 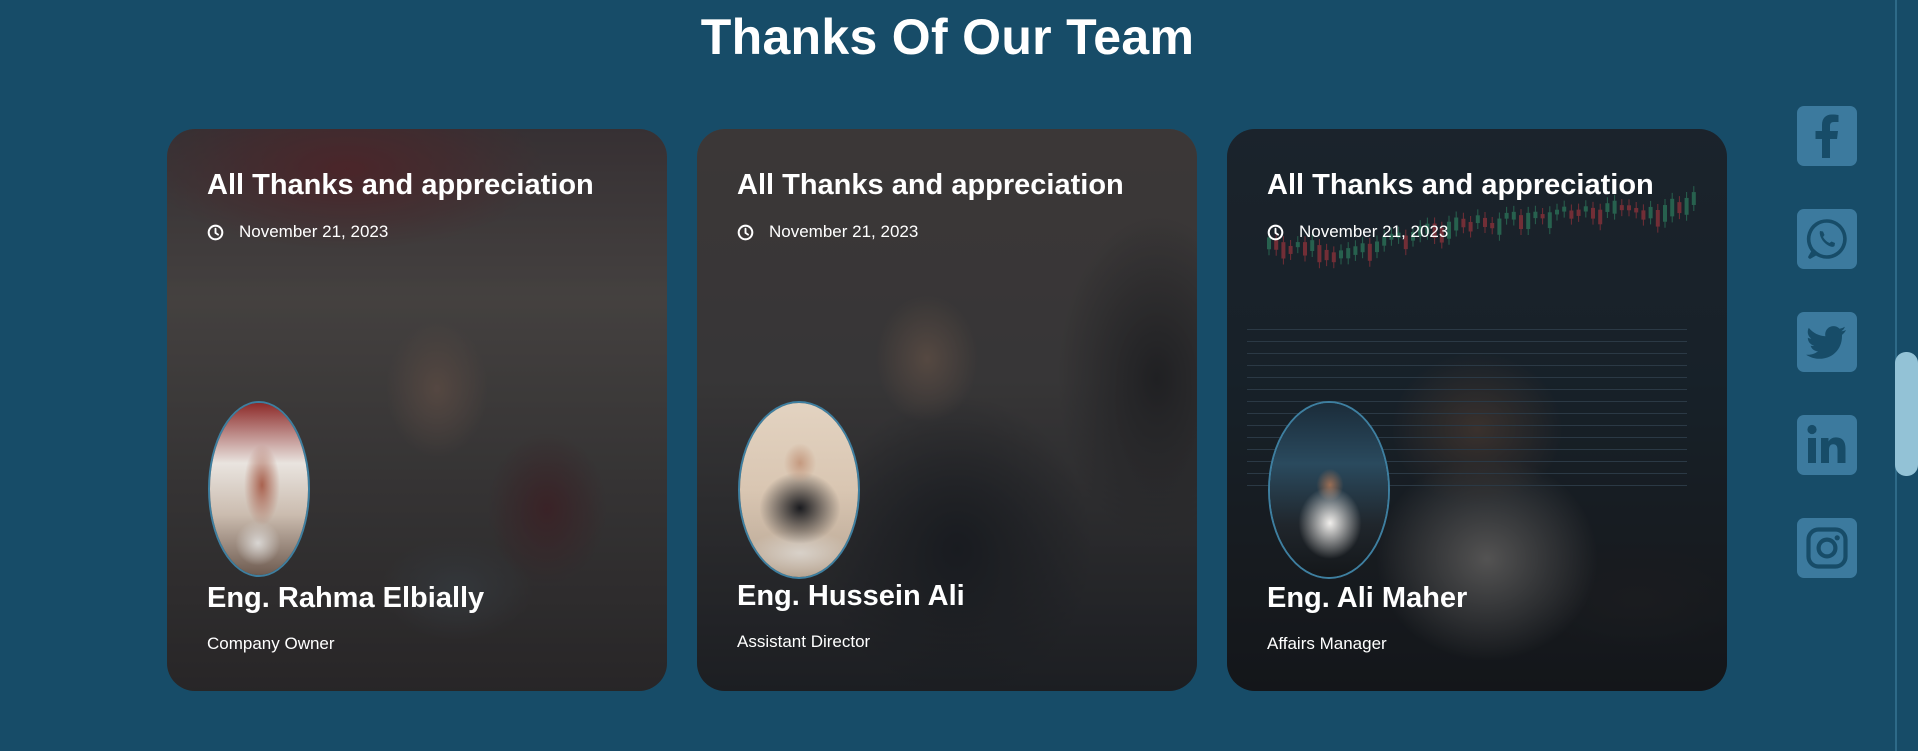 I want to click on member-role: Affairs Manager, so click(x=1327, y=643).